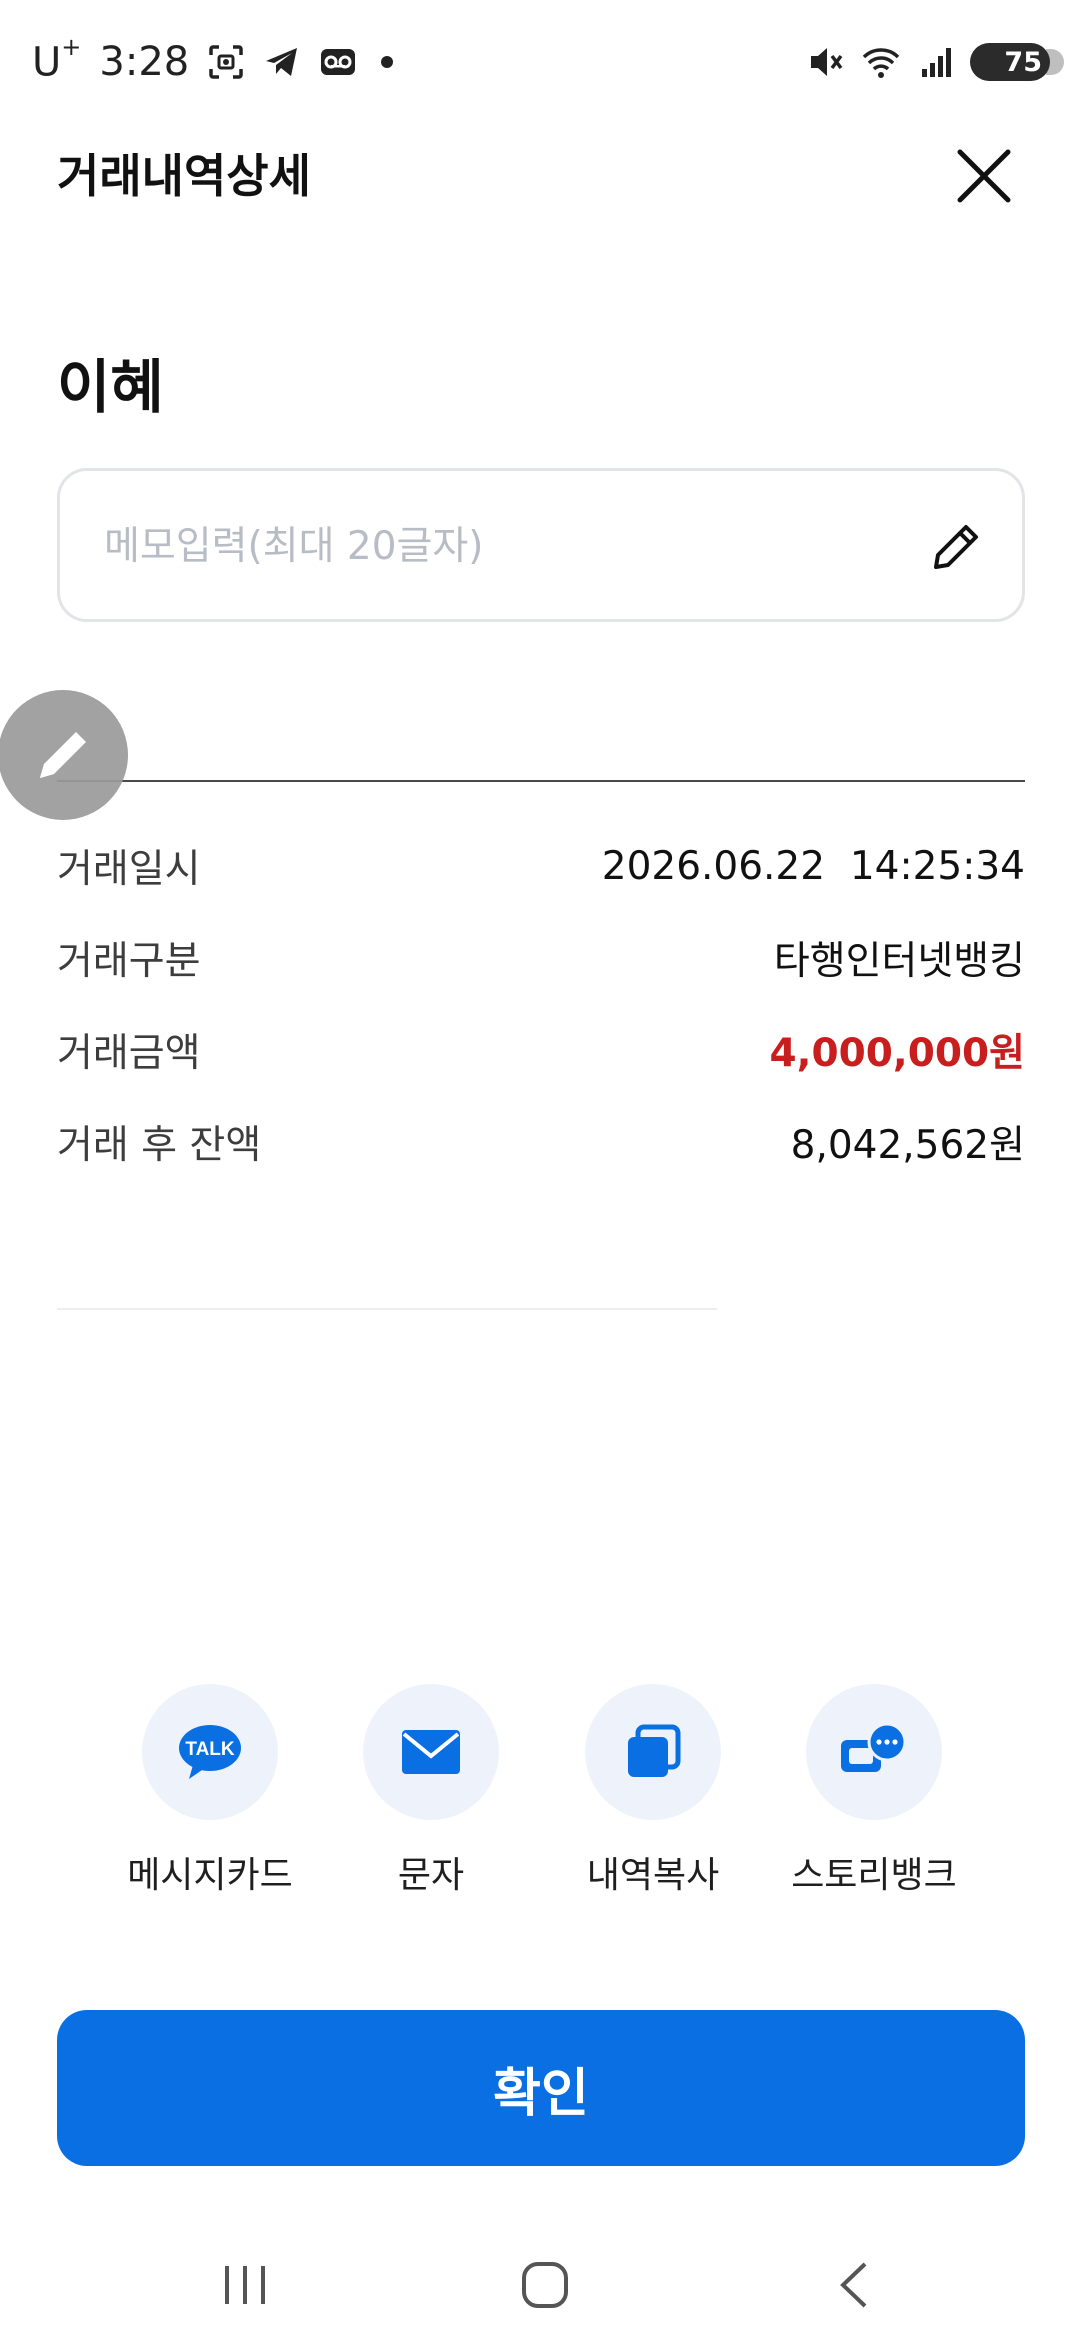 The height and width of the screenshot is (2340, 1080). Describe the element at coordinates (897, 1053) in the screenshot. I see `transaction-amount: 4,000,000원` at that location.